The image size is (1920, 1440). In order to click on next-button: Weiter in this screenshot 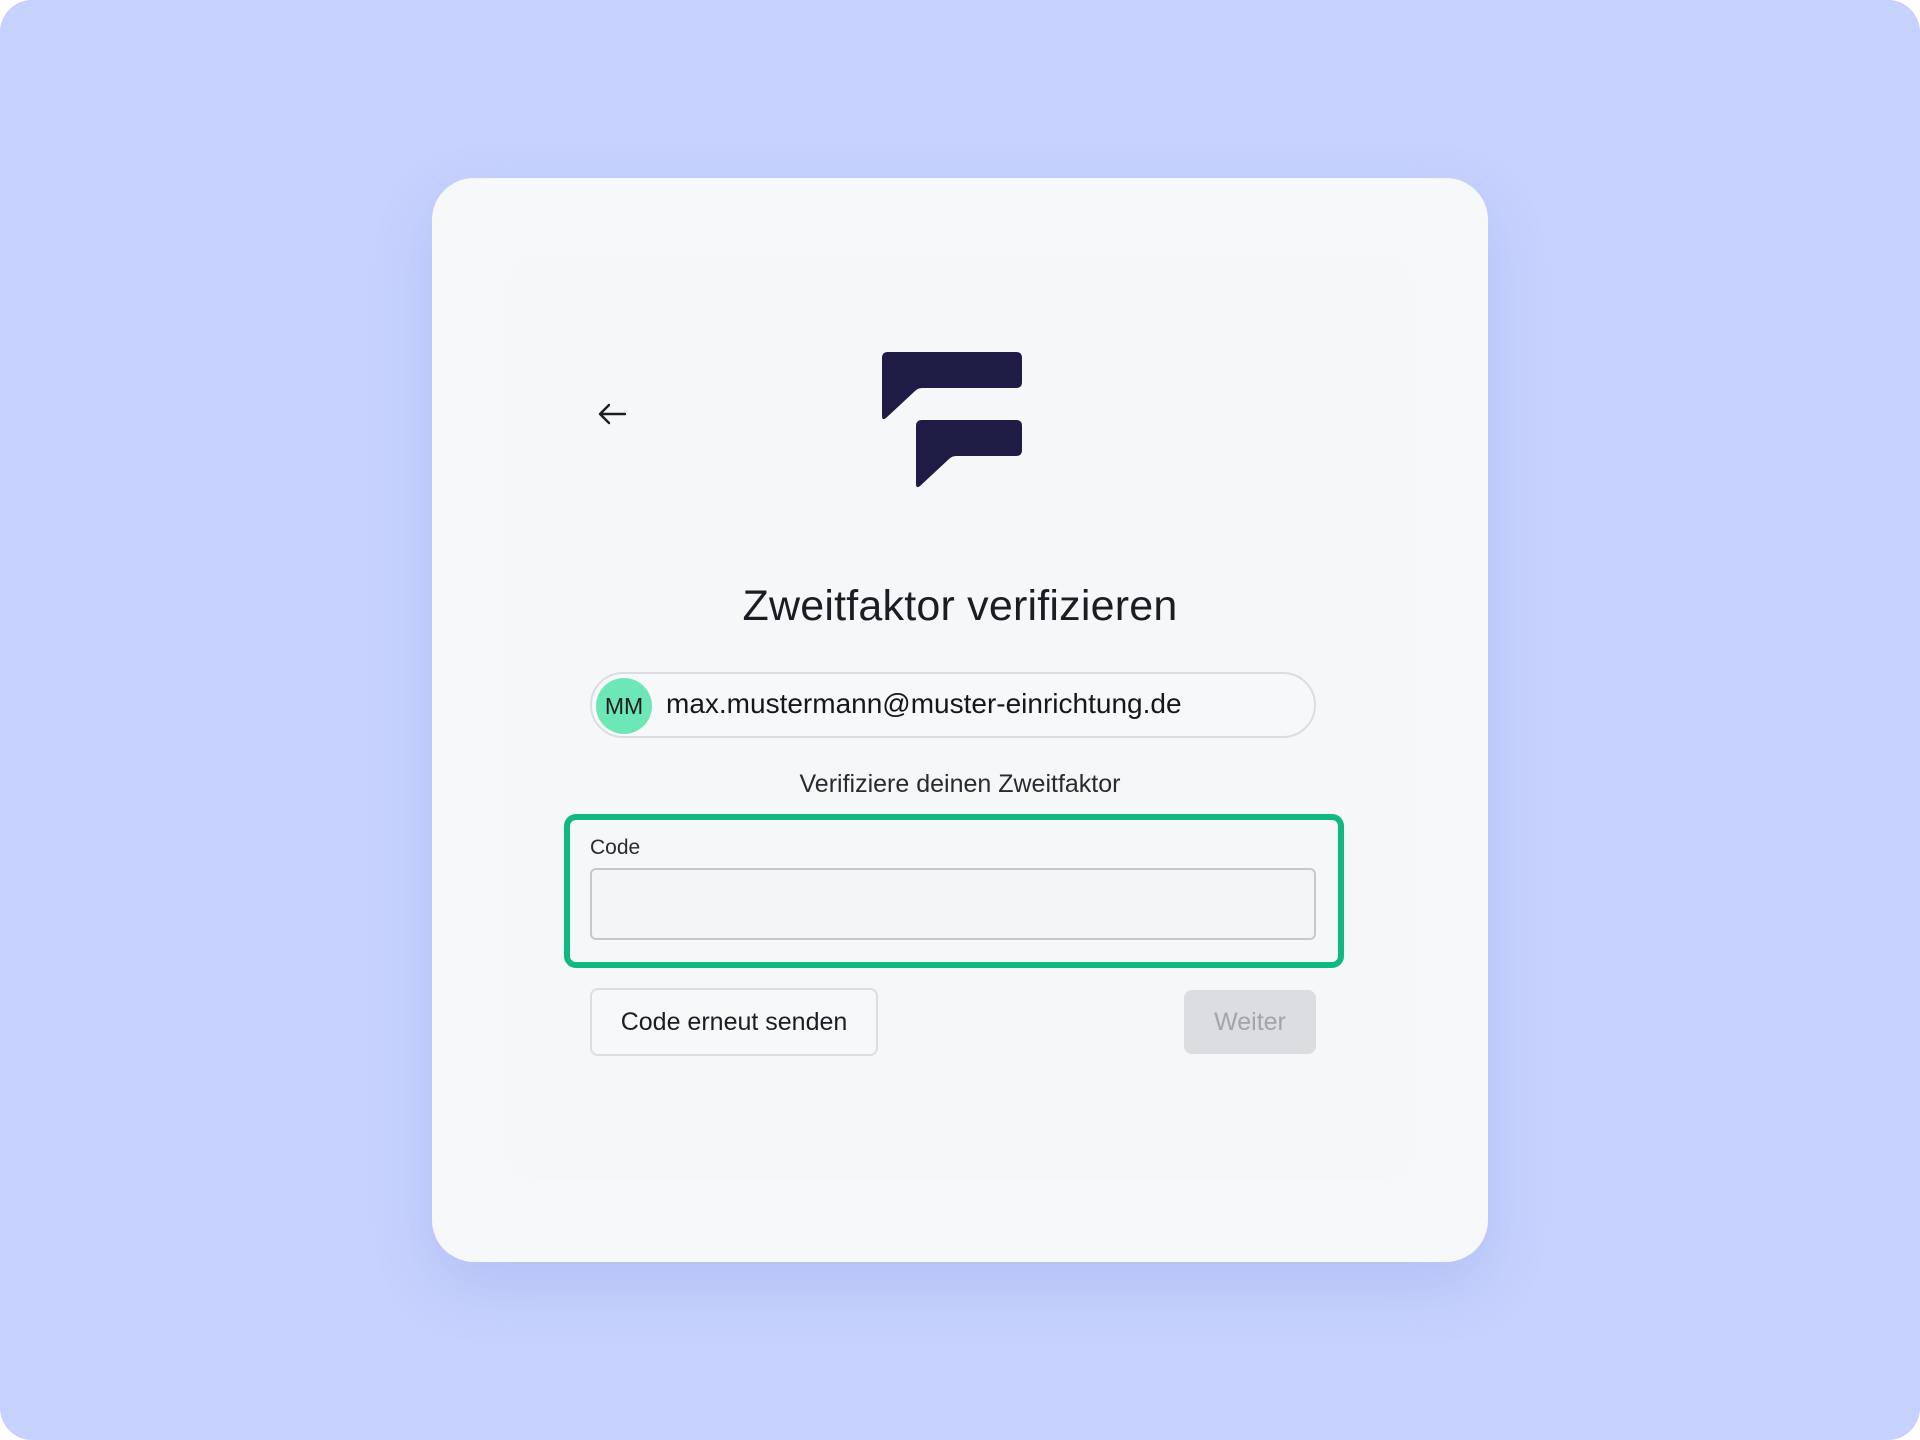, I will do `click(1250, 1022)`.